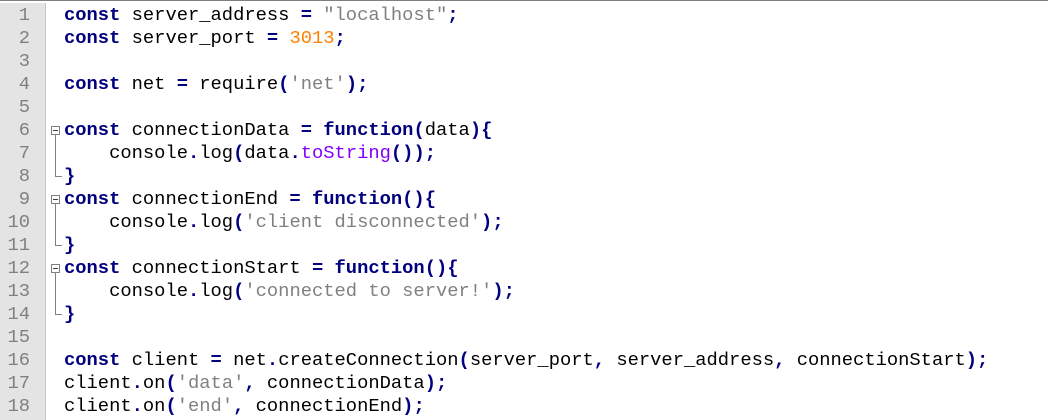  I want to click on line-number: 10, so click(18, 222).